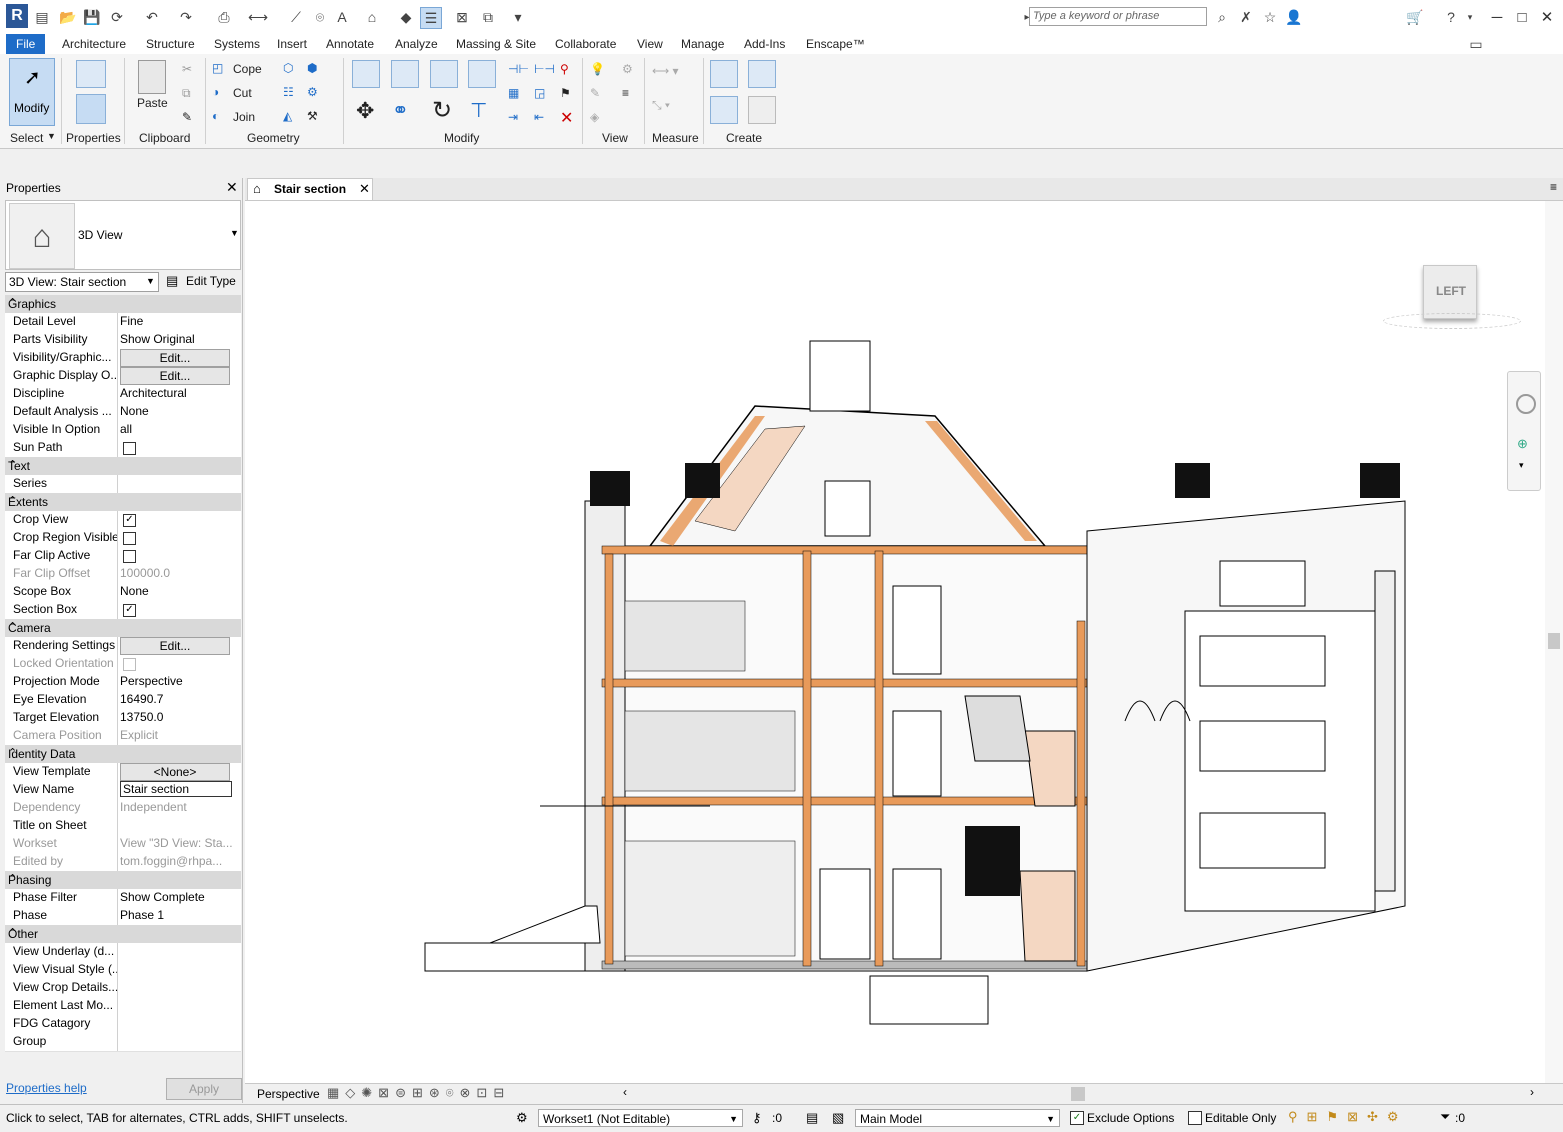 The image size is (1563, 1132). I want to click on unpin-icon: ⚲, so click(564, 69).